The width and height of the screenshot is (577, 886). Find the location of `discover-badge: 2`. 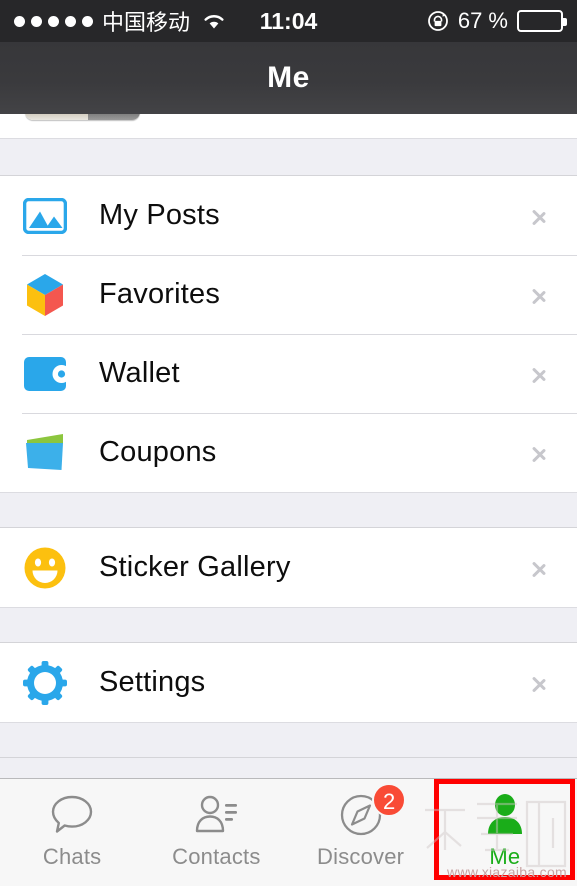

discover-badge: 2 is located at coordinates (389, 800).